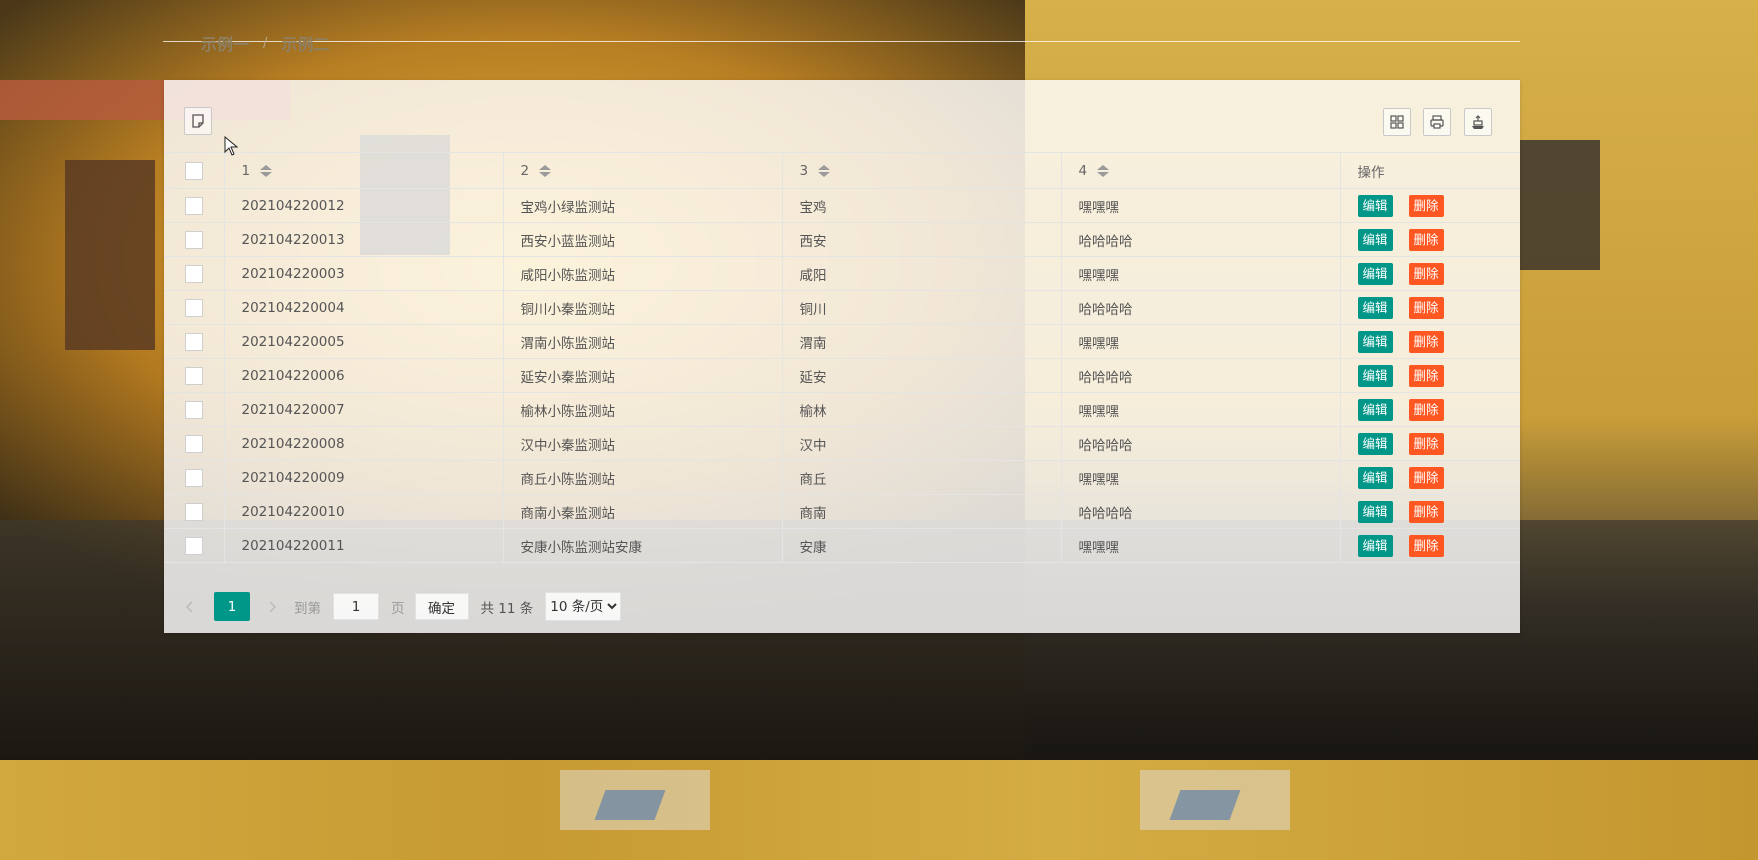  Describe the element at coordinates (1437, 122) in the screenshot. I see `print-icon` at that location.